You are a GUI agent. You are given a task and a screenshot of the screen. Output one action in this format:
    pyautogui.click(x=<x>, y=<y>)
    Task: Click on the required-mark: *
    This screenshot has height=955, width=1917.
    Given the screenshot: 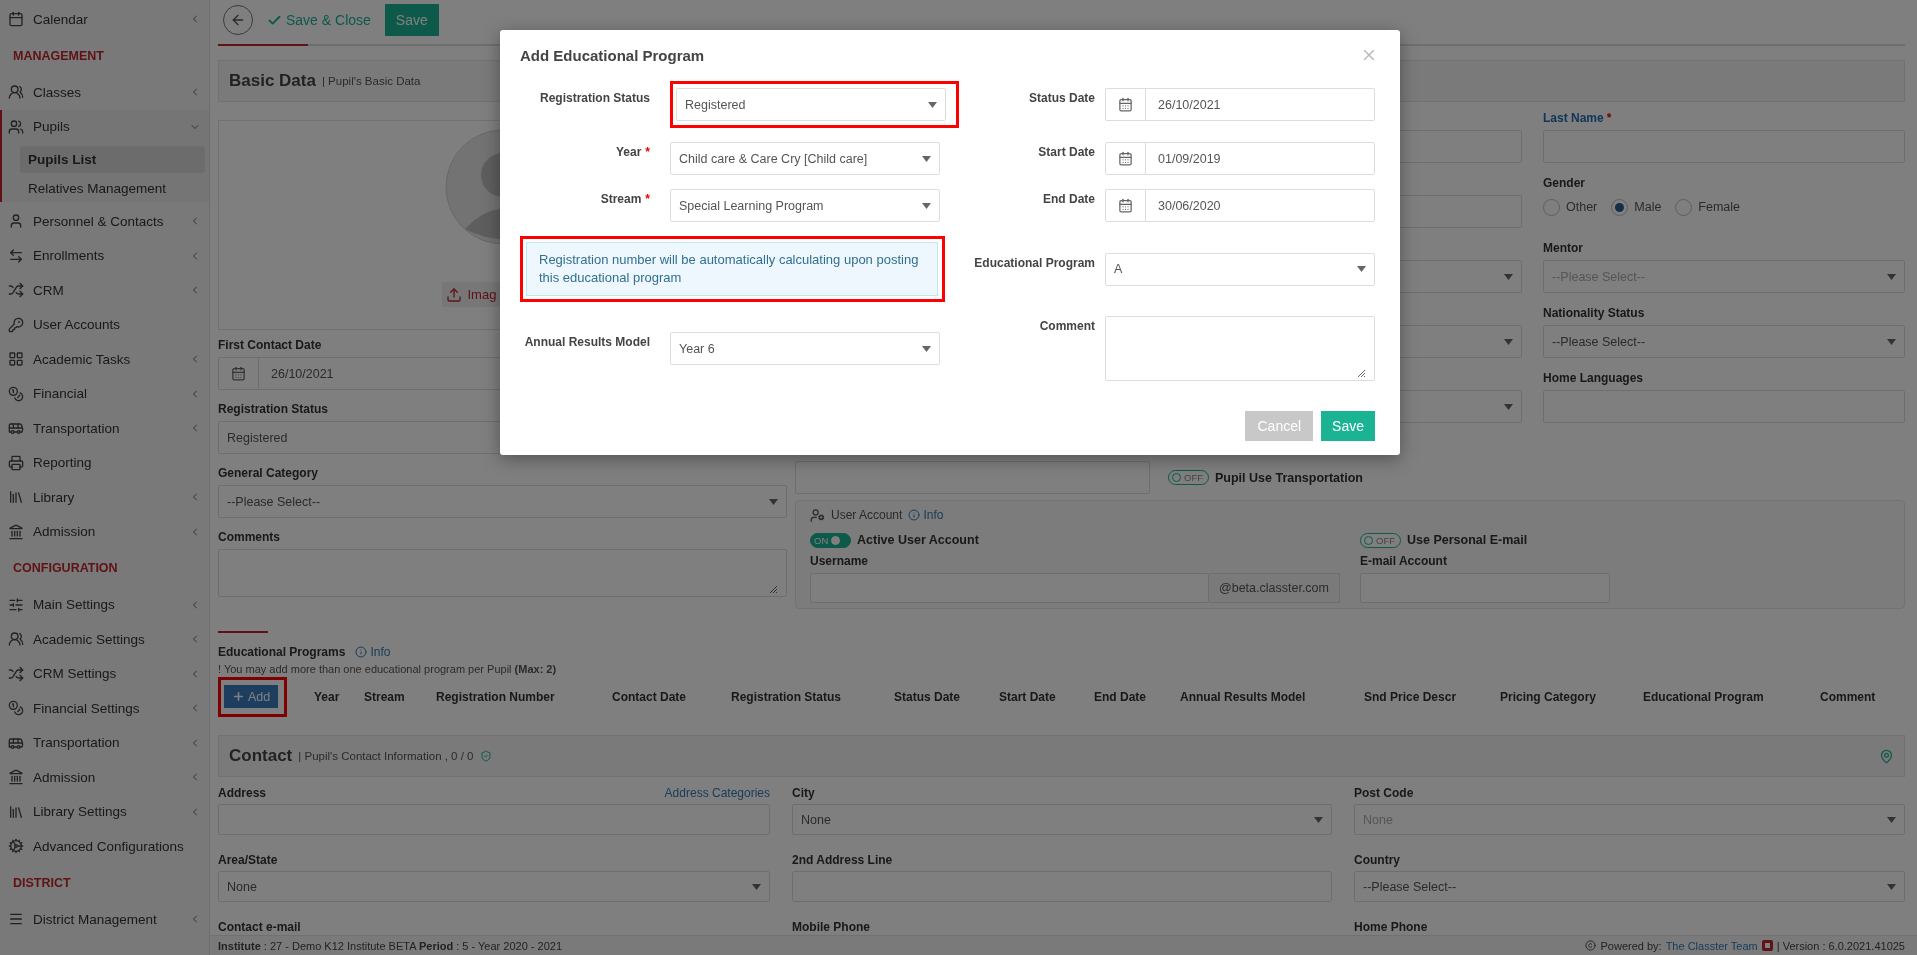 What is the action you would take?
    pyautogui.click(x=647, y=199)
    